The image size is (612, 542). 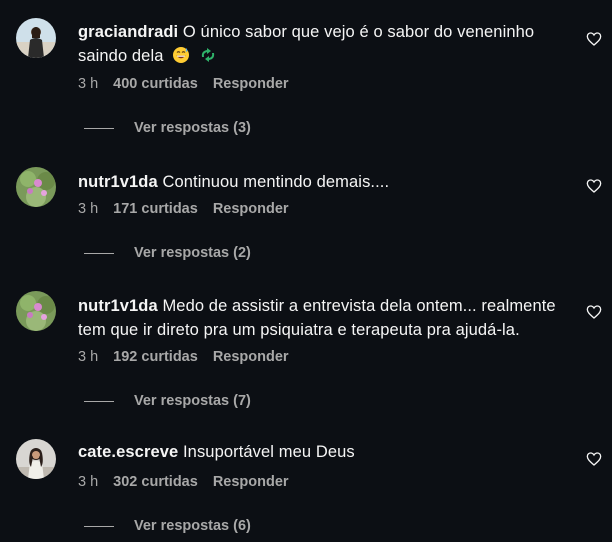 What do you see at coordinates (208, 58) in the screenshot?
I see `recycle-emoji` at bounding box center [208, 58].